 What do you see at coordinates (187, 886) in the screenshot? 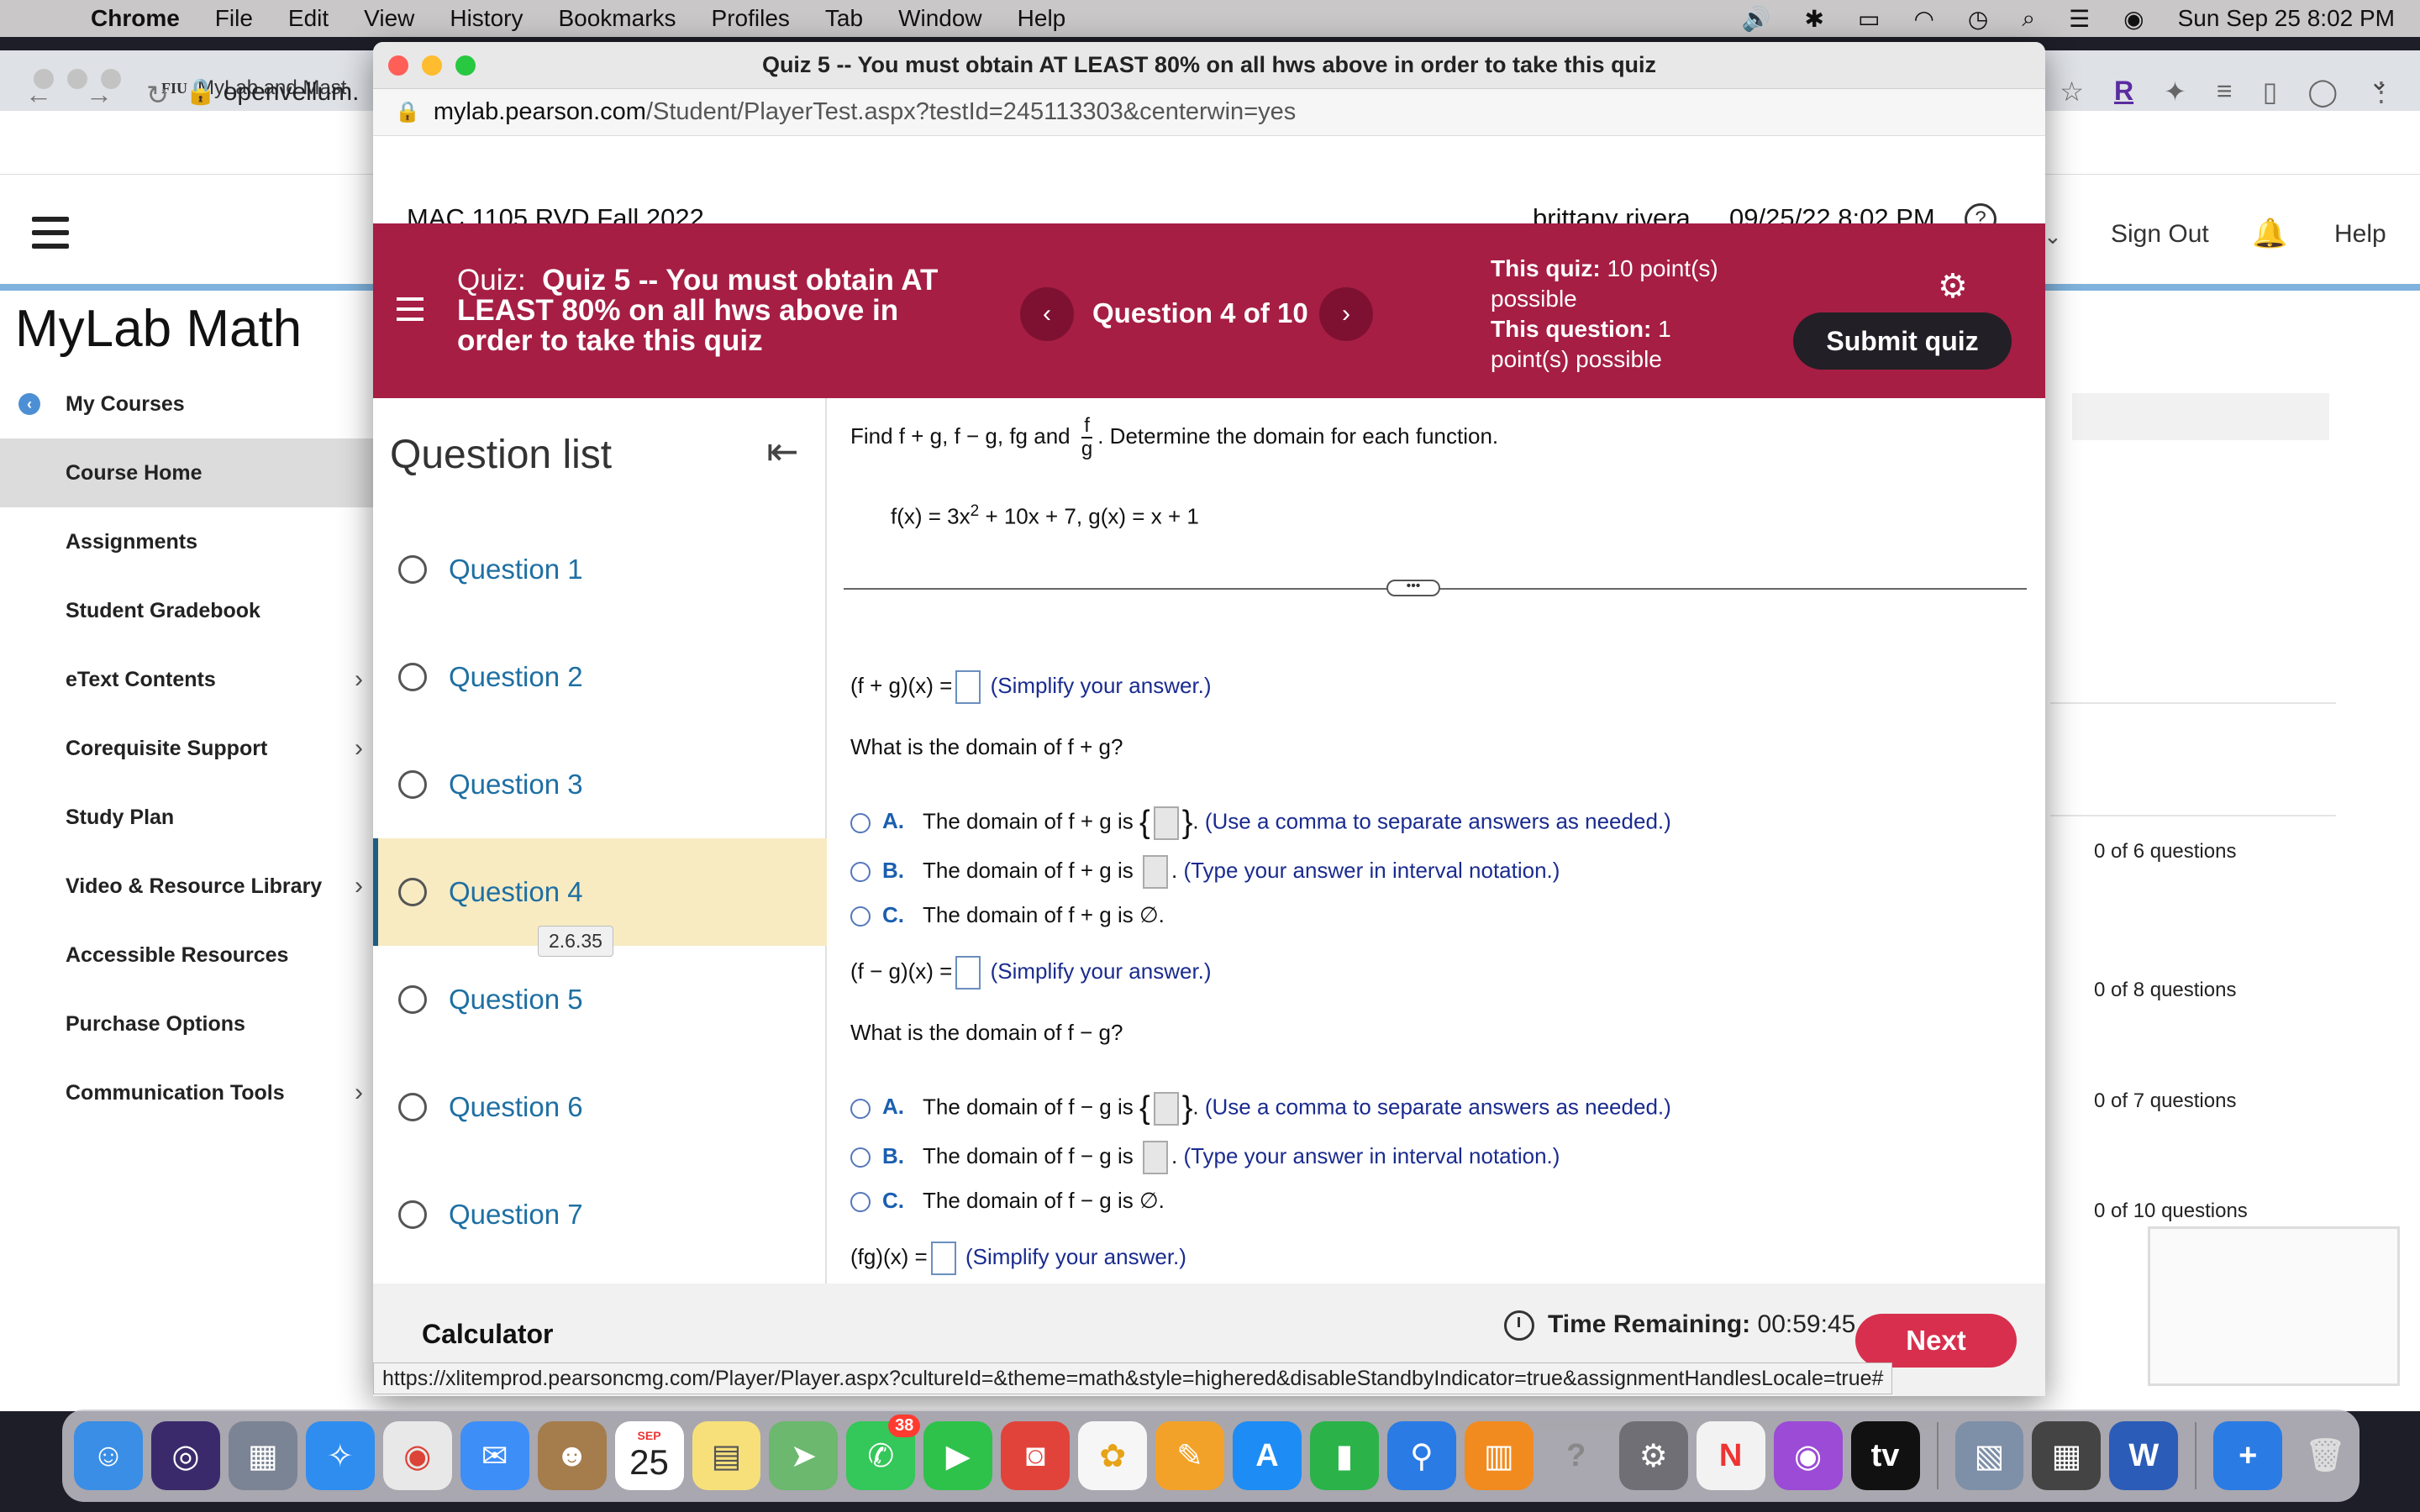
I see `nav-video-resource-library: Video & Resource Library ›` at bounding box center [187, 886].